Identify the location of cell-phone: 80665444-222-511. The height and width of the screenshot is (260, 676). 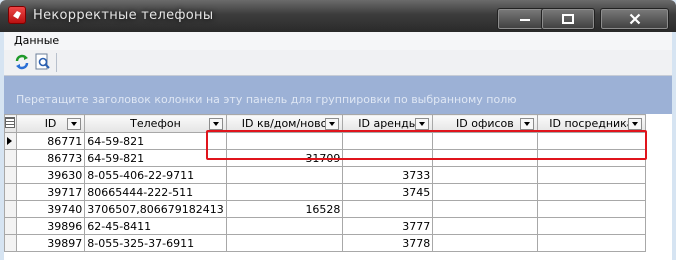
(155, 192).